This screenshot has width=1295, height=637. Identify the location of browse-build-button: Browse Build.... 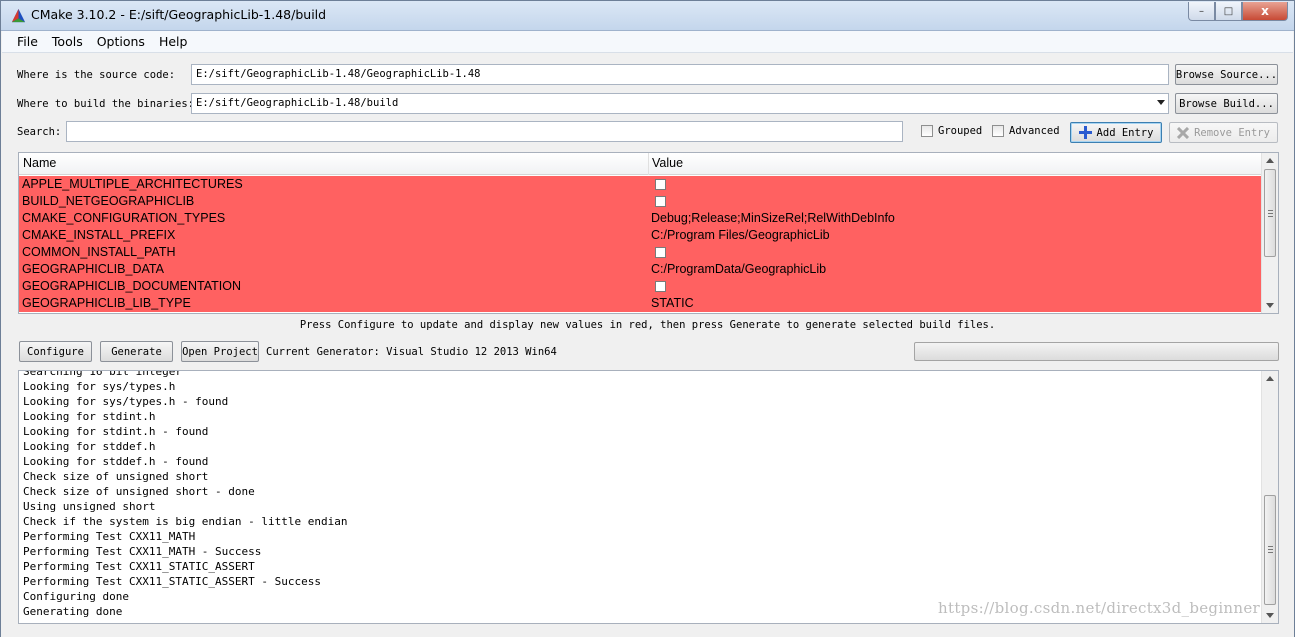
(1226, 103).